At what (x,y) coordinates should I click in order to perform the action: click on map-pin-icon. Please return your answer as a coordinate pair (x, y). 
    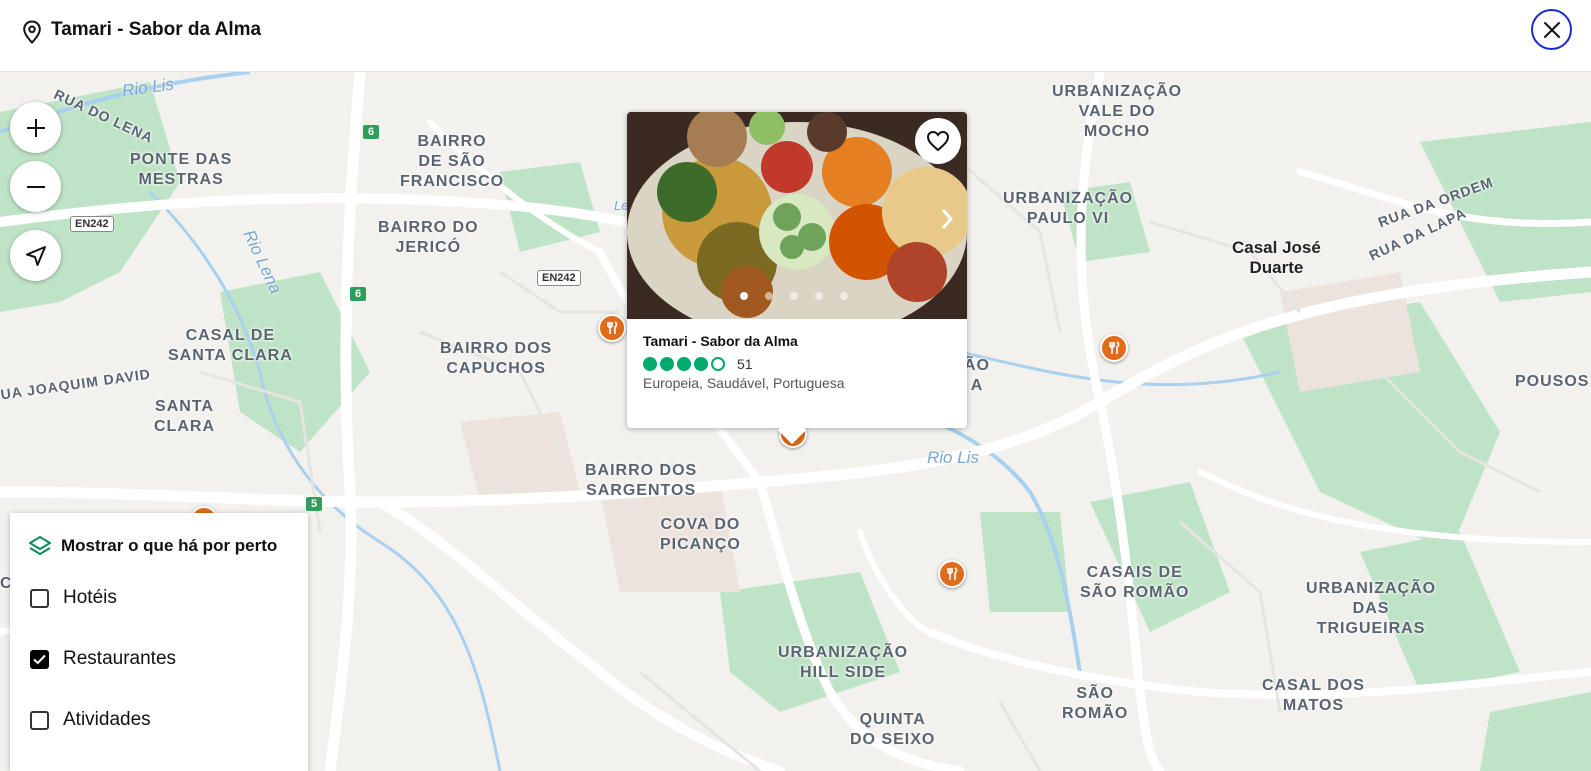
    Looking at the image, I should click on (32, 32).